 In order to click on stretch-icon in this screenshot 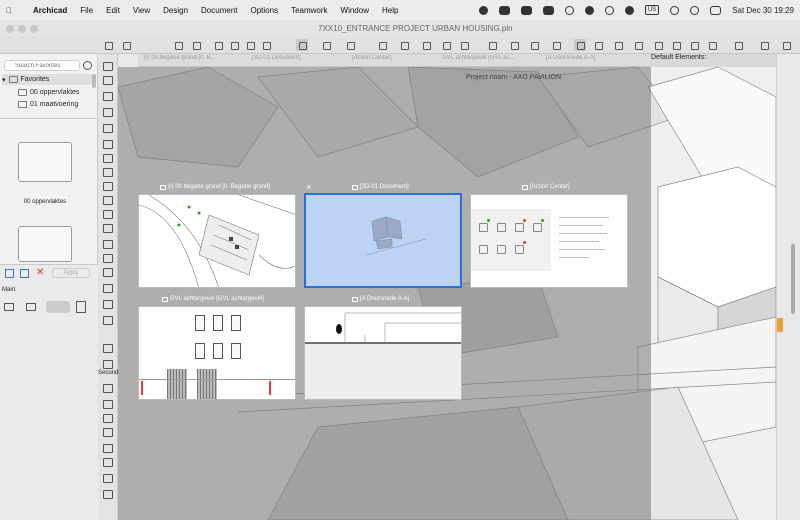, I will do `click(712, 45)`.